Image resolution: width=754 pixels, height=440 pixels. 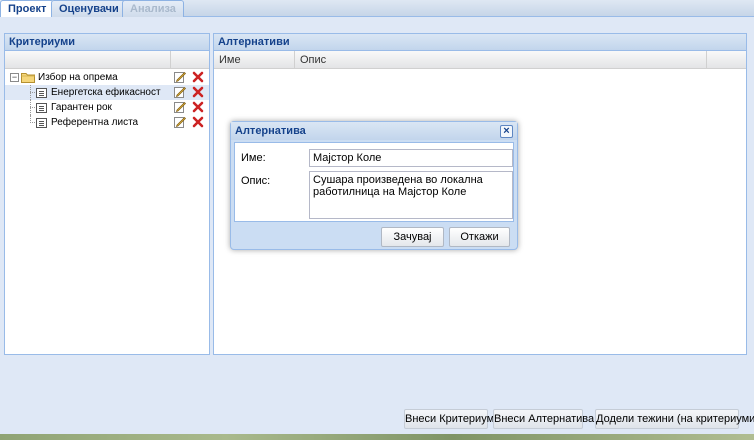 I want to click on collapse-icon: −, so click(x=14, y=77).